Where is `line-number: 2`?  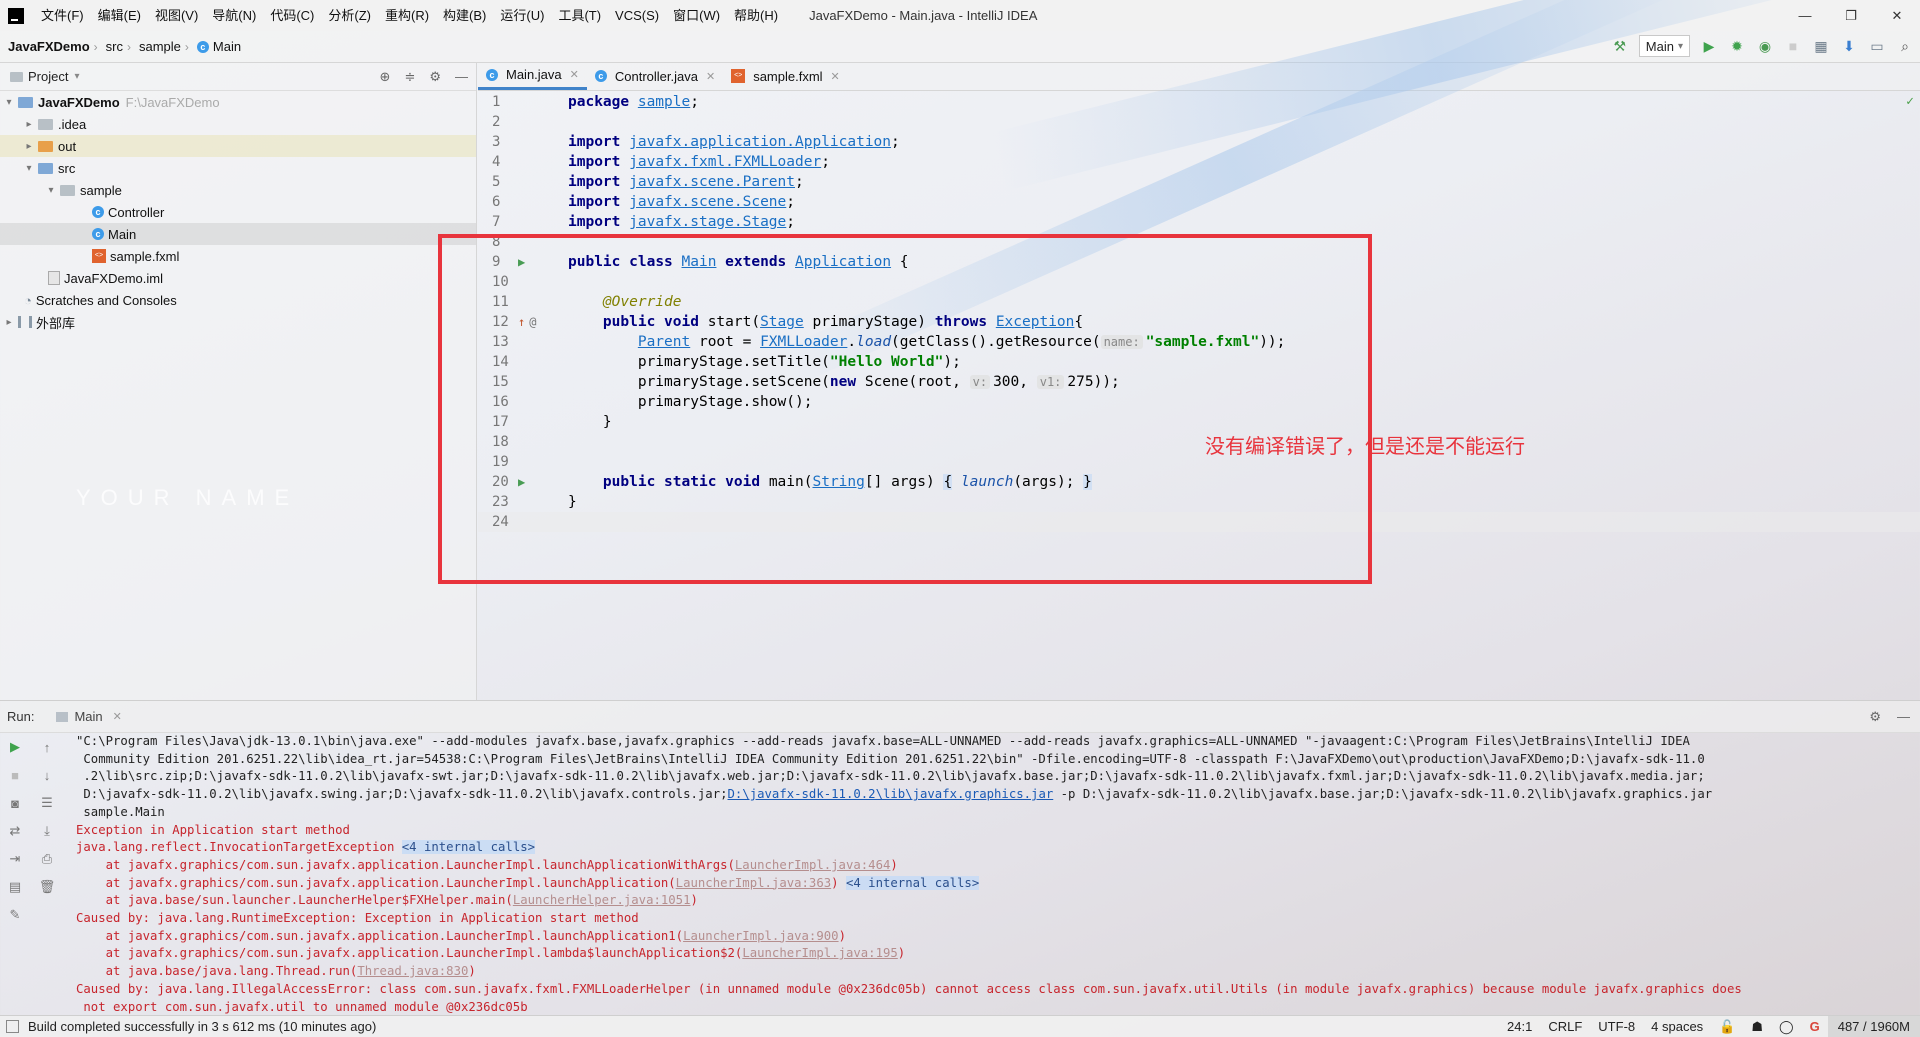
line-number: 2 is located at coordinates (496, 122).